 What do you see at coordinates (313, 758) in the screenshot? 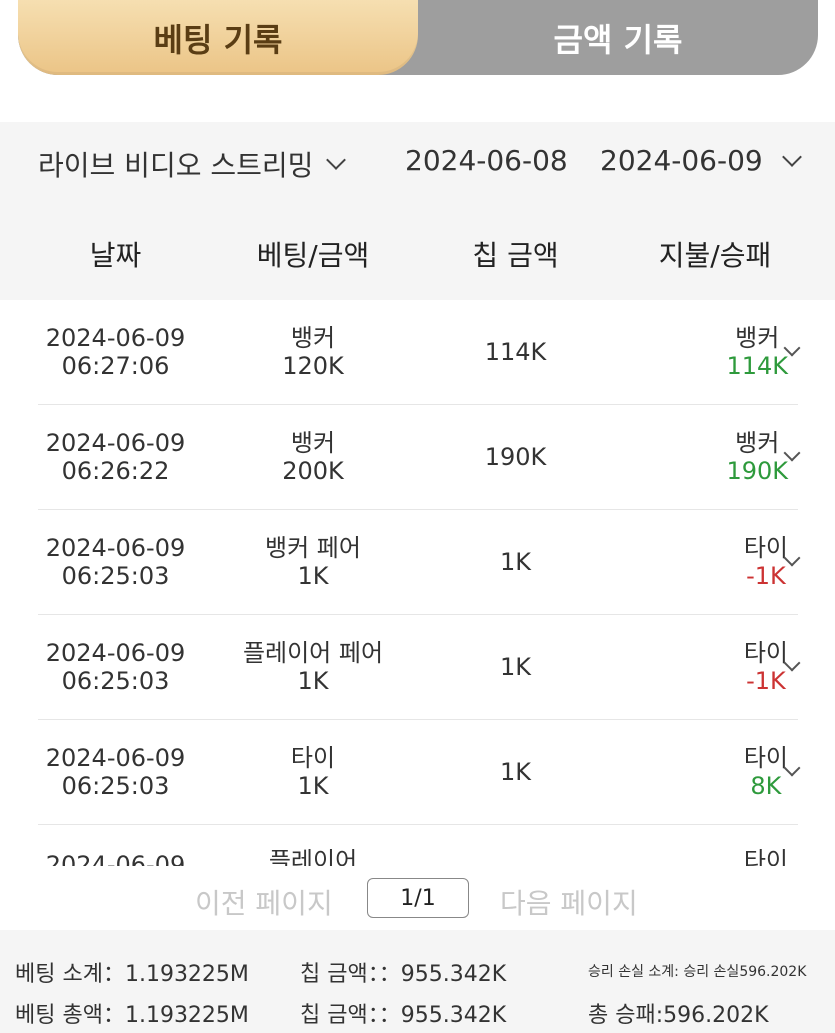
I see `row-bet-type: 타이` at bounding box center [313, 758].